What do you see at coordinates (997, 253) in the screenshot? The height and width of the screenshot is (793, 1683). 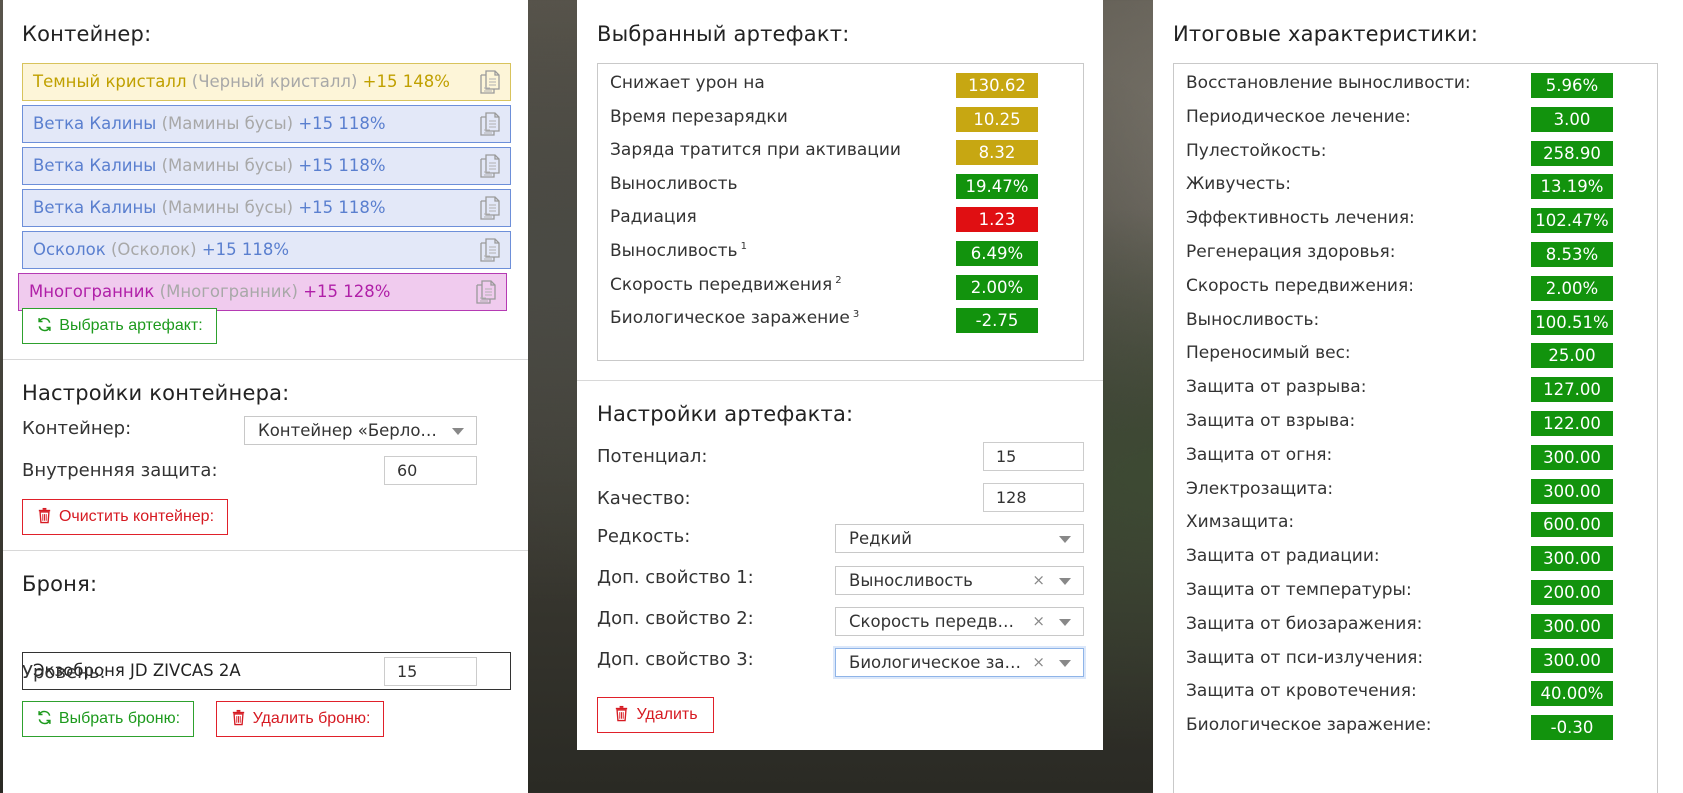 I see `artifact-stat-value: 6.49%` at bounding box center [997, 253].